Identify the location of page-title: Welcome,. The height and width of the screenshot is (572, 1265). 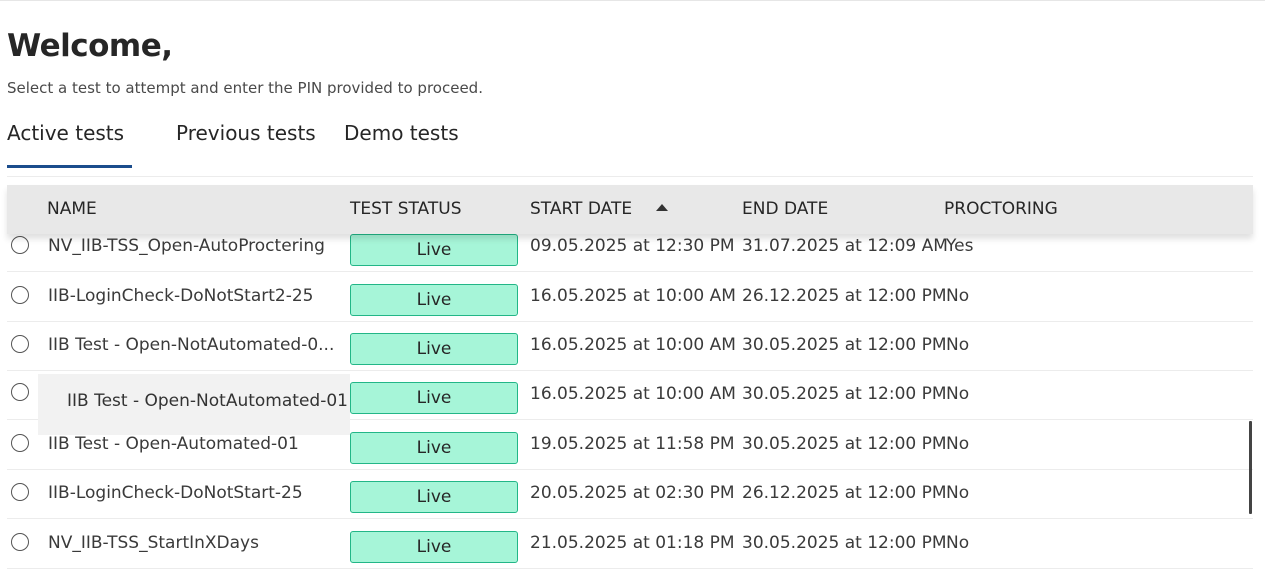
(90, 46).